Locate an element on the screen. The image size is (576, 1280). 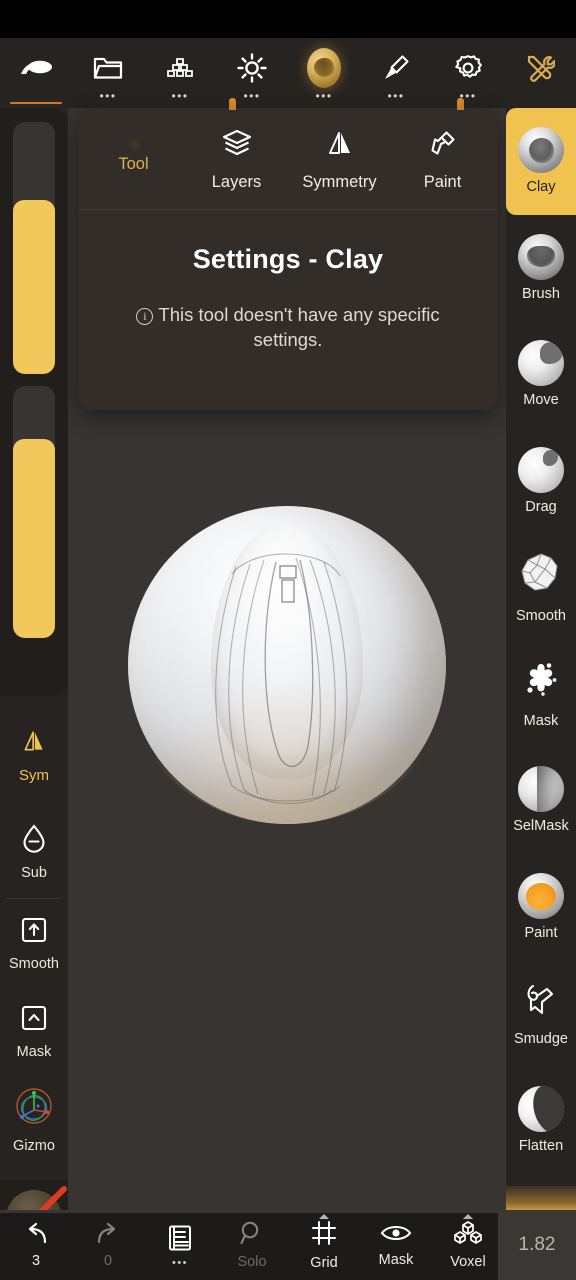
model-wireframe-lines is located at coordinates (281, 678).